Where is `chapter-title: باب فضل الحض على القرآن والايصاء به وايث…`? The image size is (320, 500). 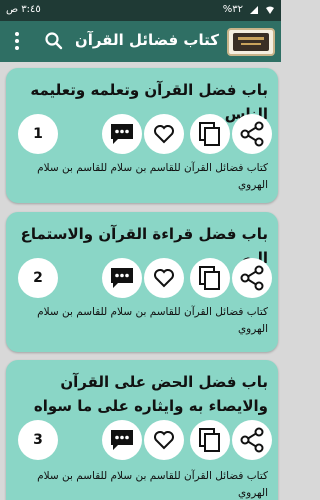 chapter-title: باب فضل الحض على القرآن والايصاء به وايث… is located at coordinates (150, 394).